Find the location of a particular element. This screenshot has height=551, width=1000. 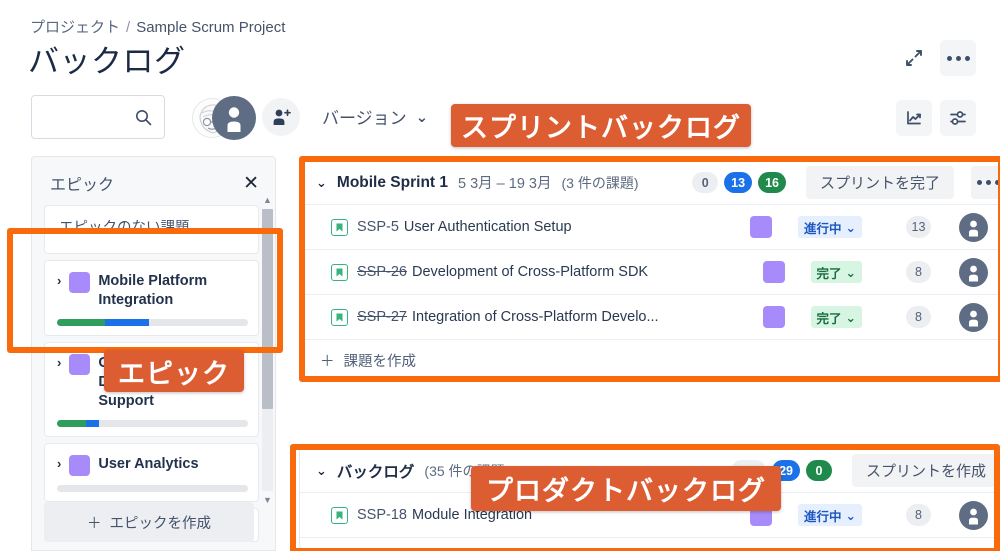

row-meta: 進行中 ⌄ 13 is located at coordinates (875, 227).